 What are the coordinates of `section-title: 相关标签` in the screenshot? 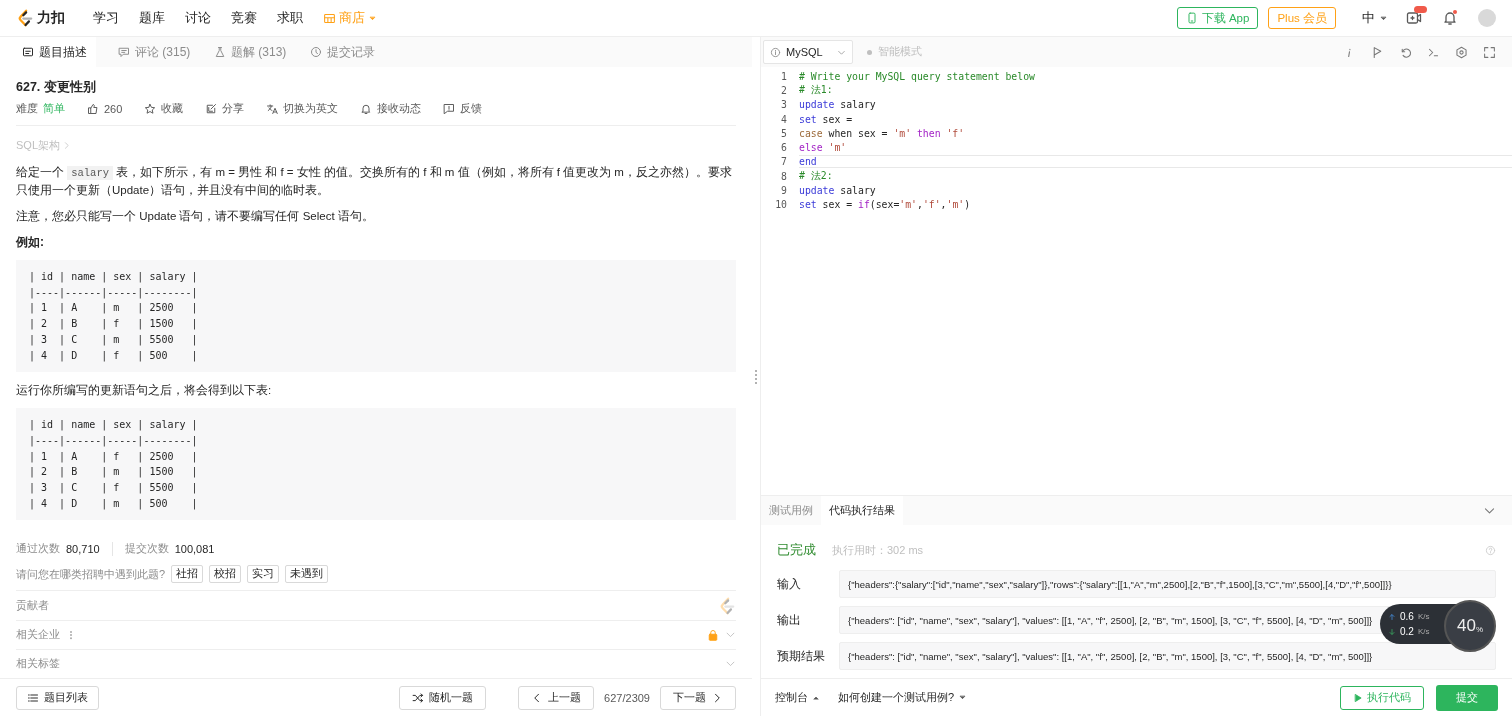 It's located at (38, 664).